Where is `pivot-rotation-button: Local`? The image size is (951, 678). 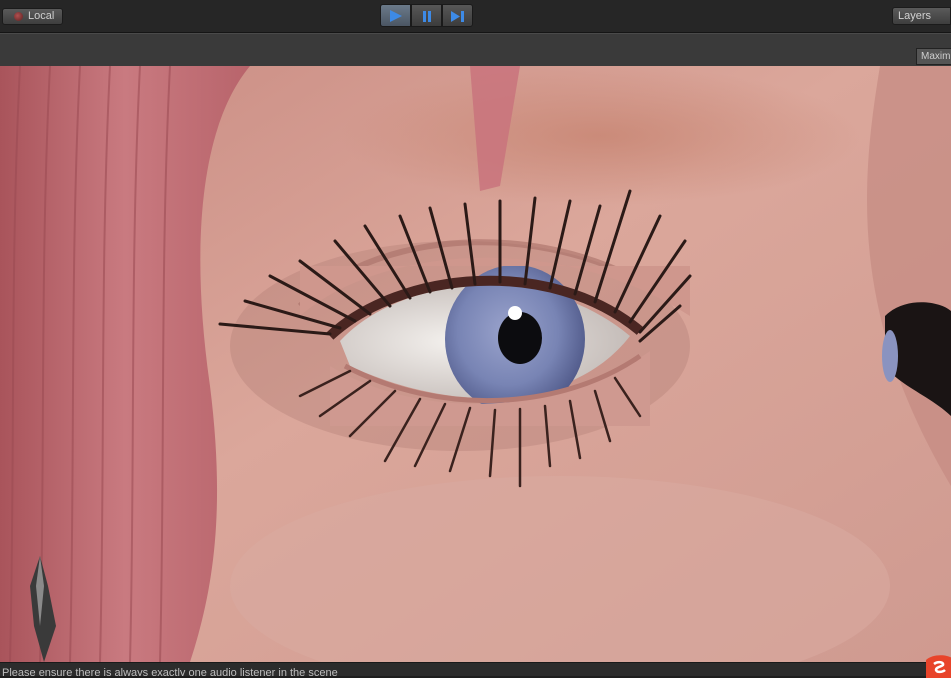
pivot-rotation-button: Local is located at coordinates (32, 16).